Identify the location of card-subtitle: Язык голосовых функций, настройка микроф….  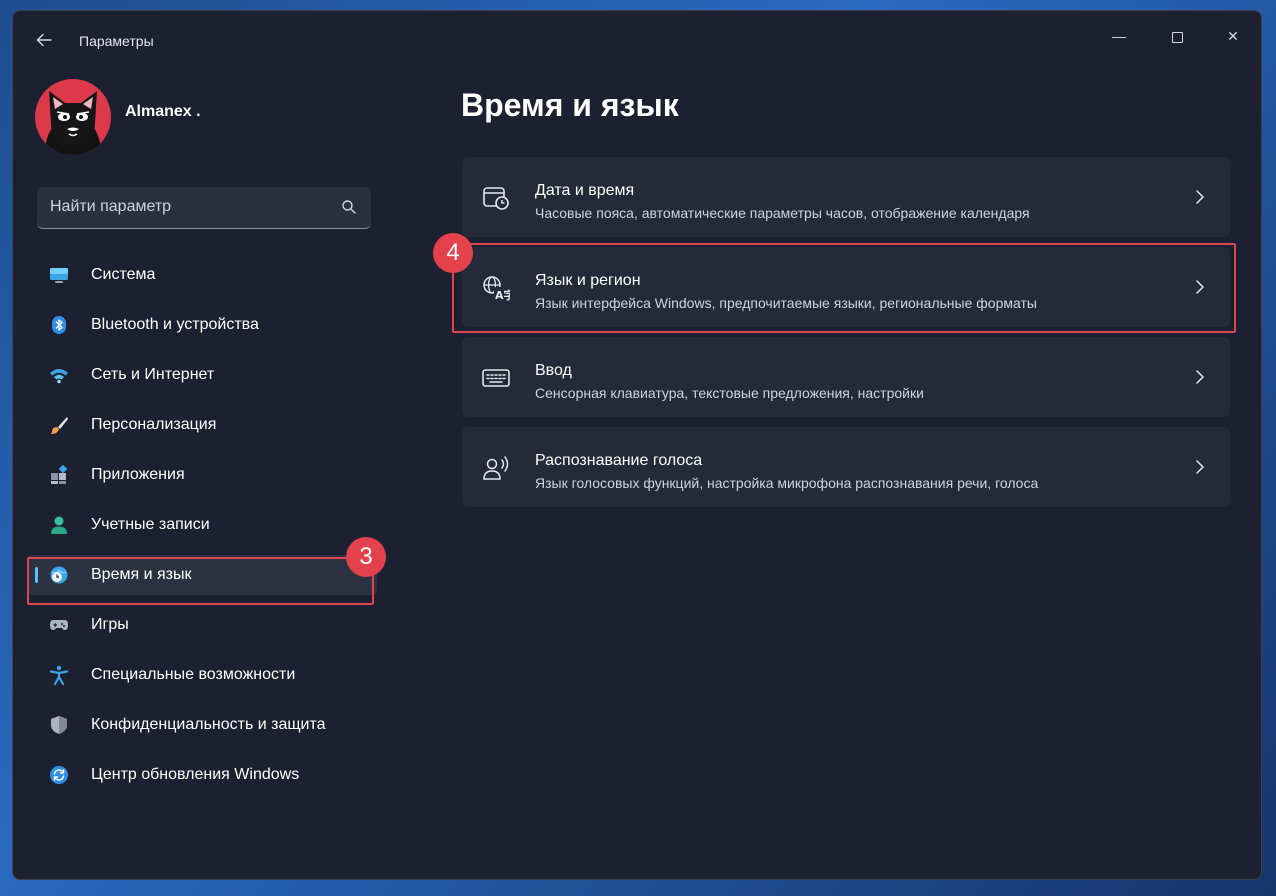
(787, 483).